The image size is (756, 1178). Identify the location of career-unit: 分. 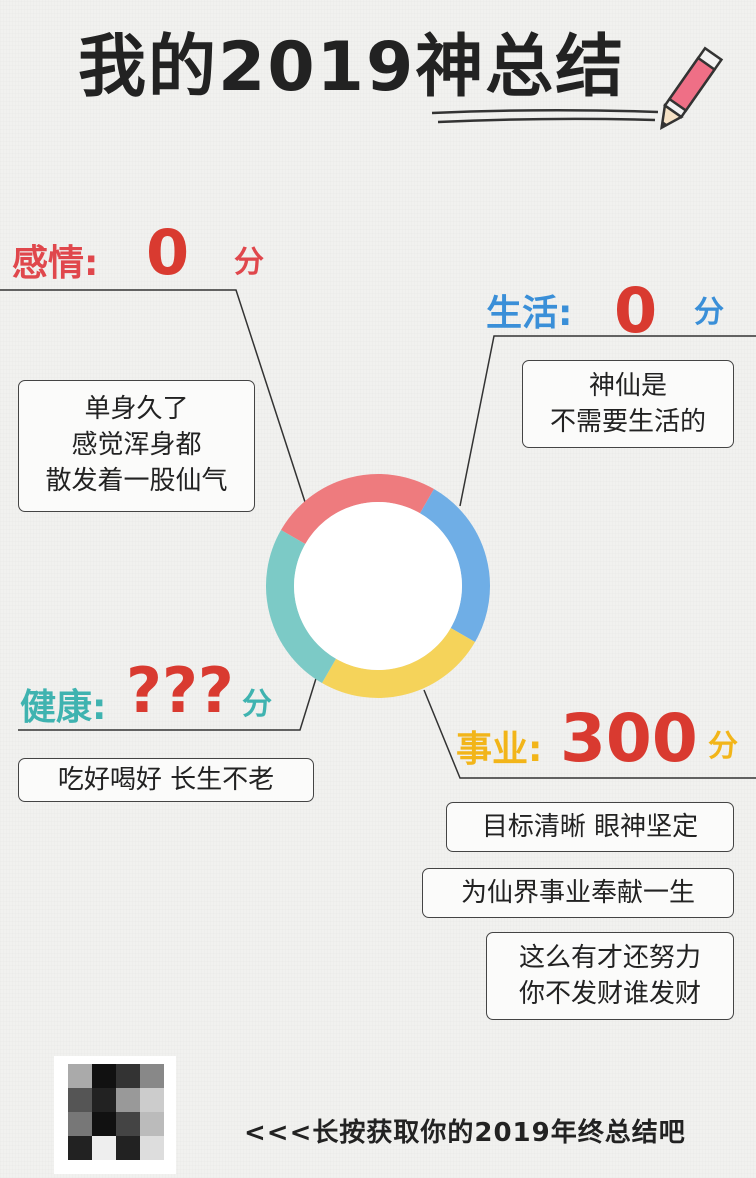
(723, 746).